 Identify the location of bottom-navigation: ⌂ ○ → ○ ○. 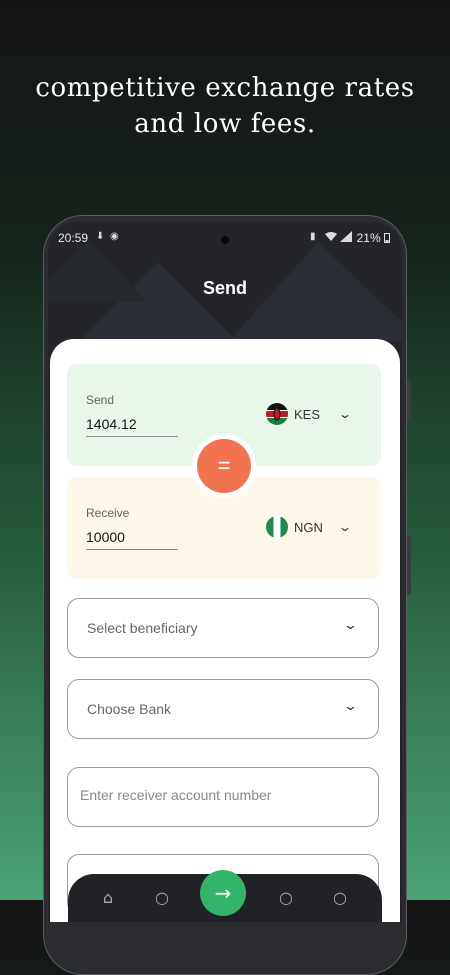
(225, 896).